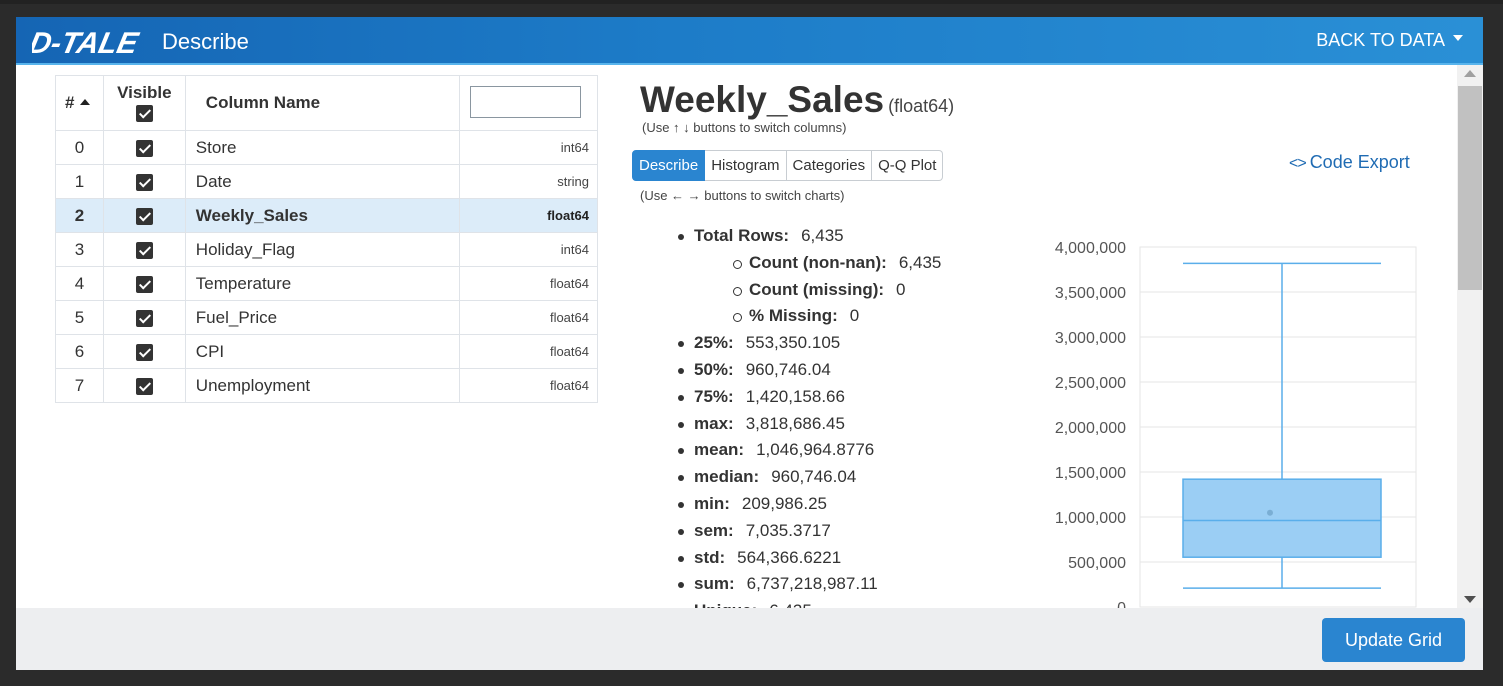  What do you see at coordinates (1298, 163) in the screenshot?
I see `code-icon: <>` at bounding box center [1298, 163].